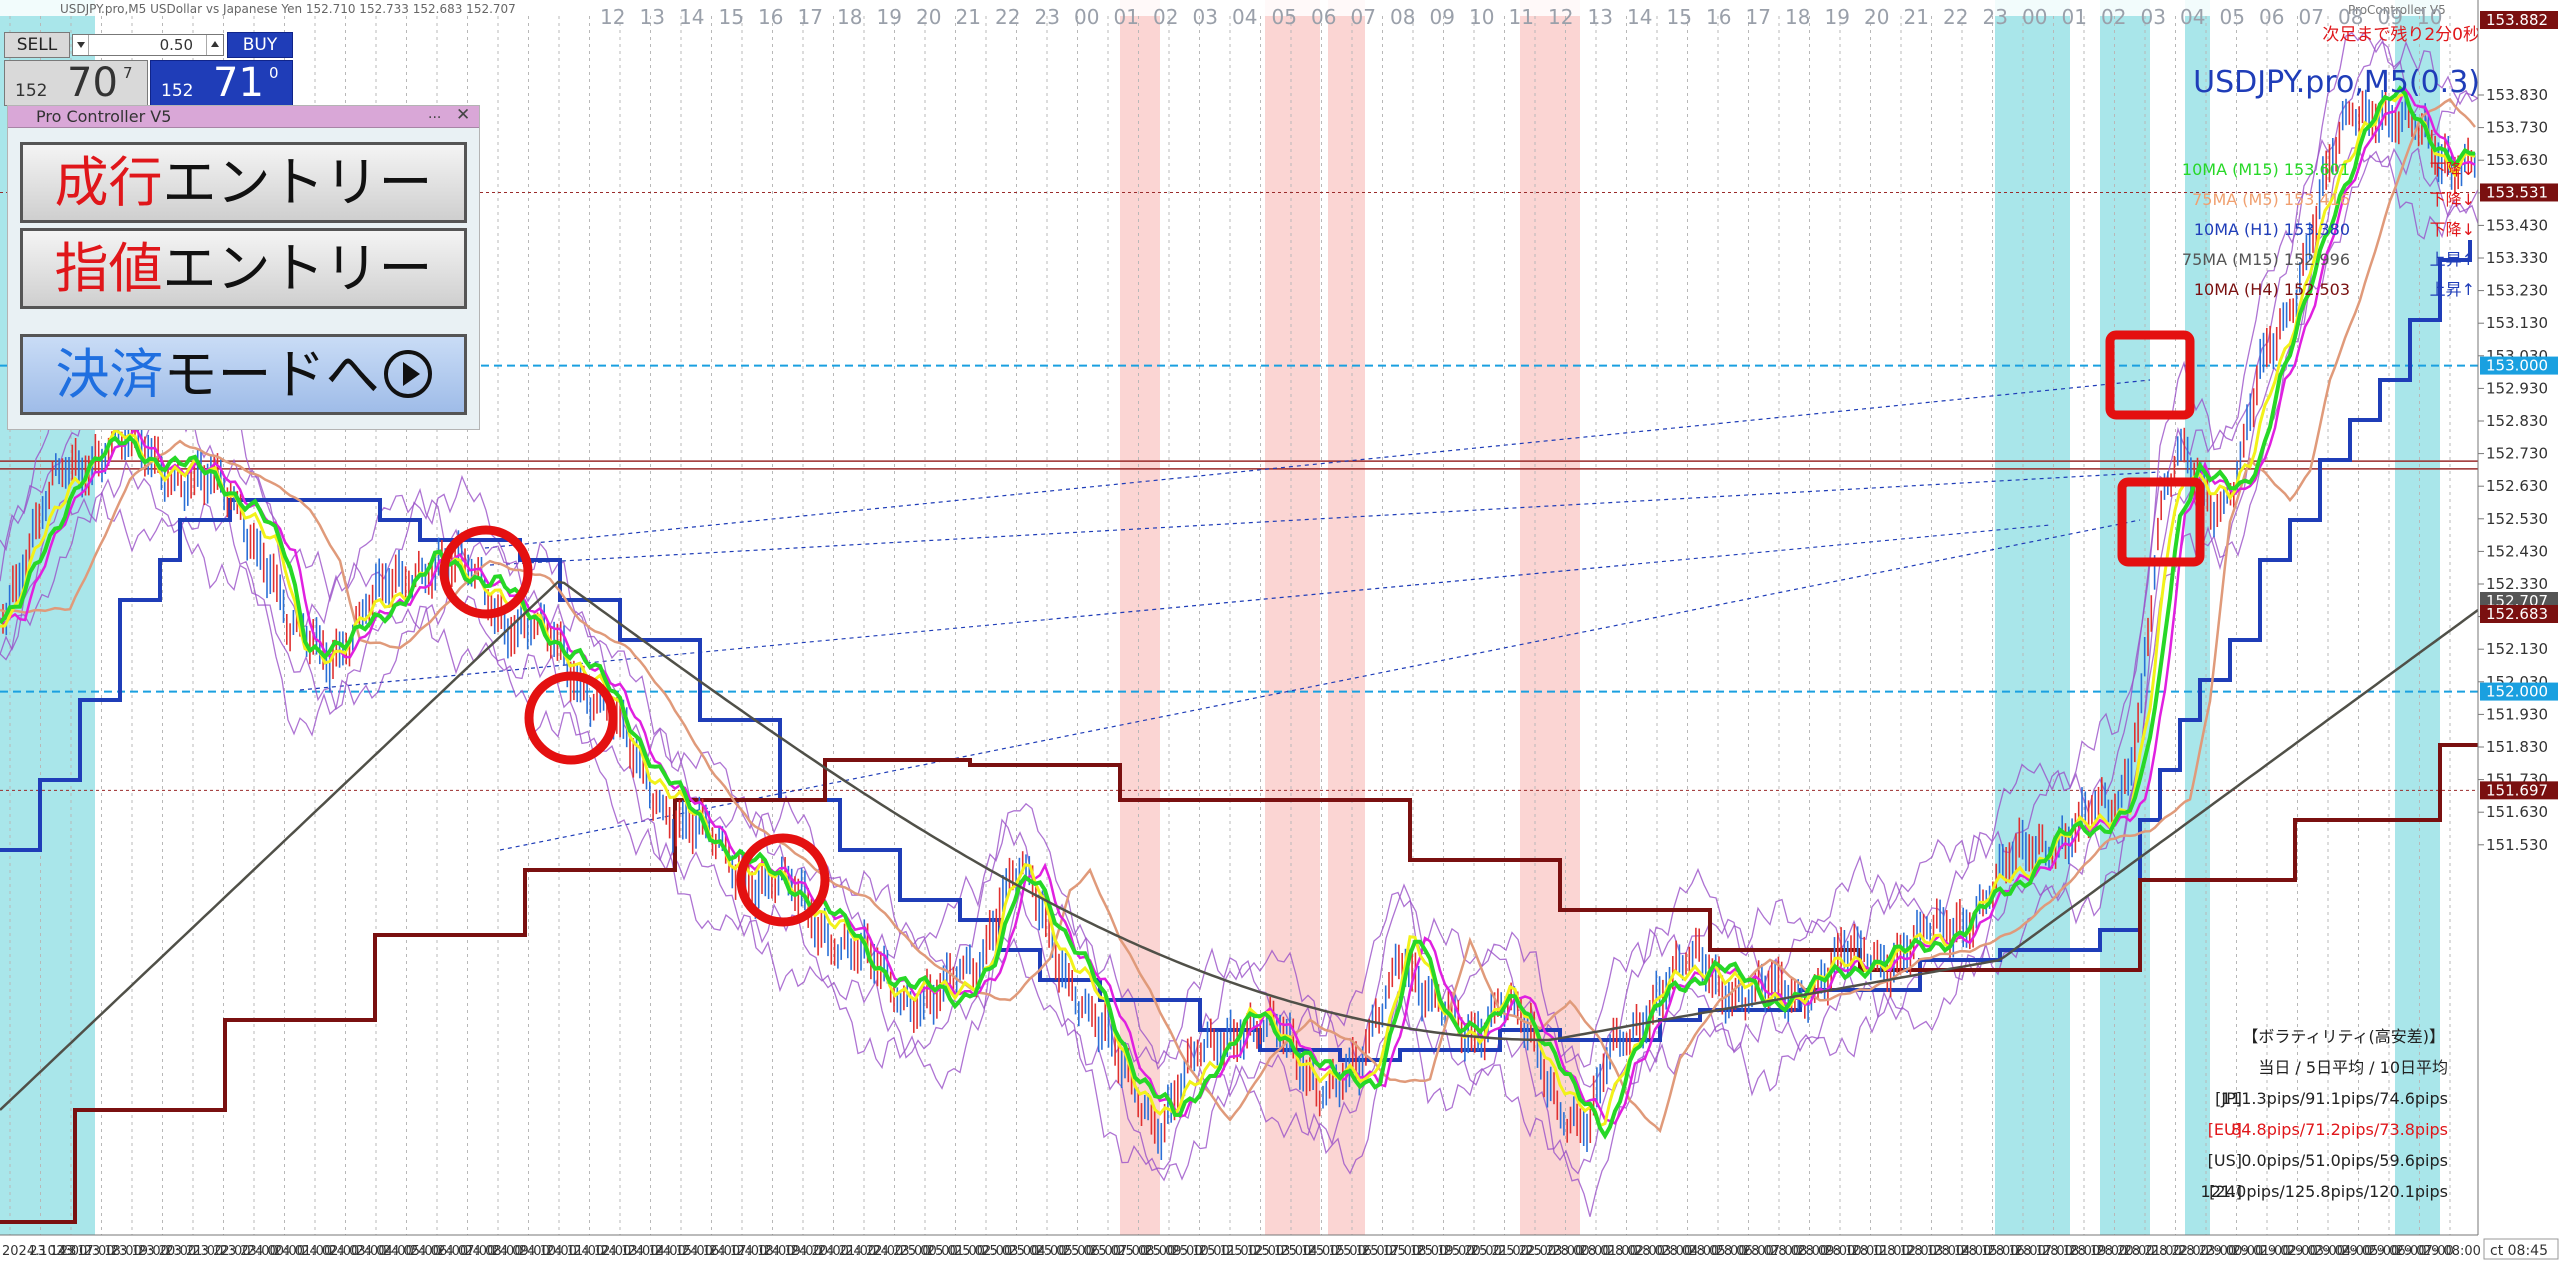 The height and width of the screenshot is (1267, 2560). Describe the element at coordinates (1995, 17) in the screenshot. I see `top-hour-label: 23` at that location.